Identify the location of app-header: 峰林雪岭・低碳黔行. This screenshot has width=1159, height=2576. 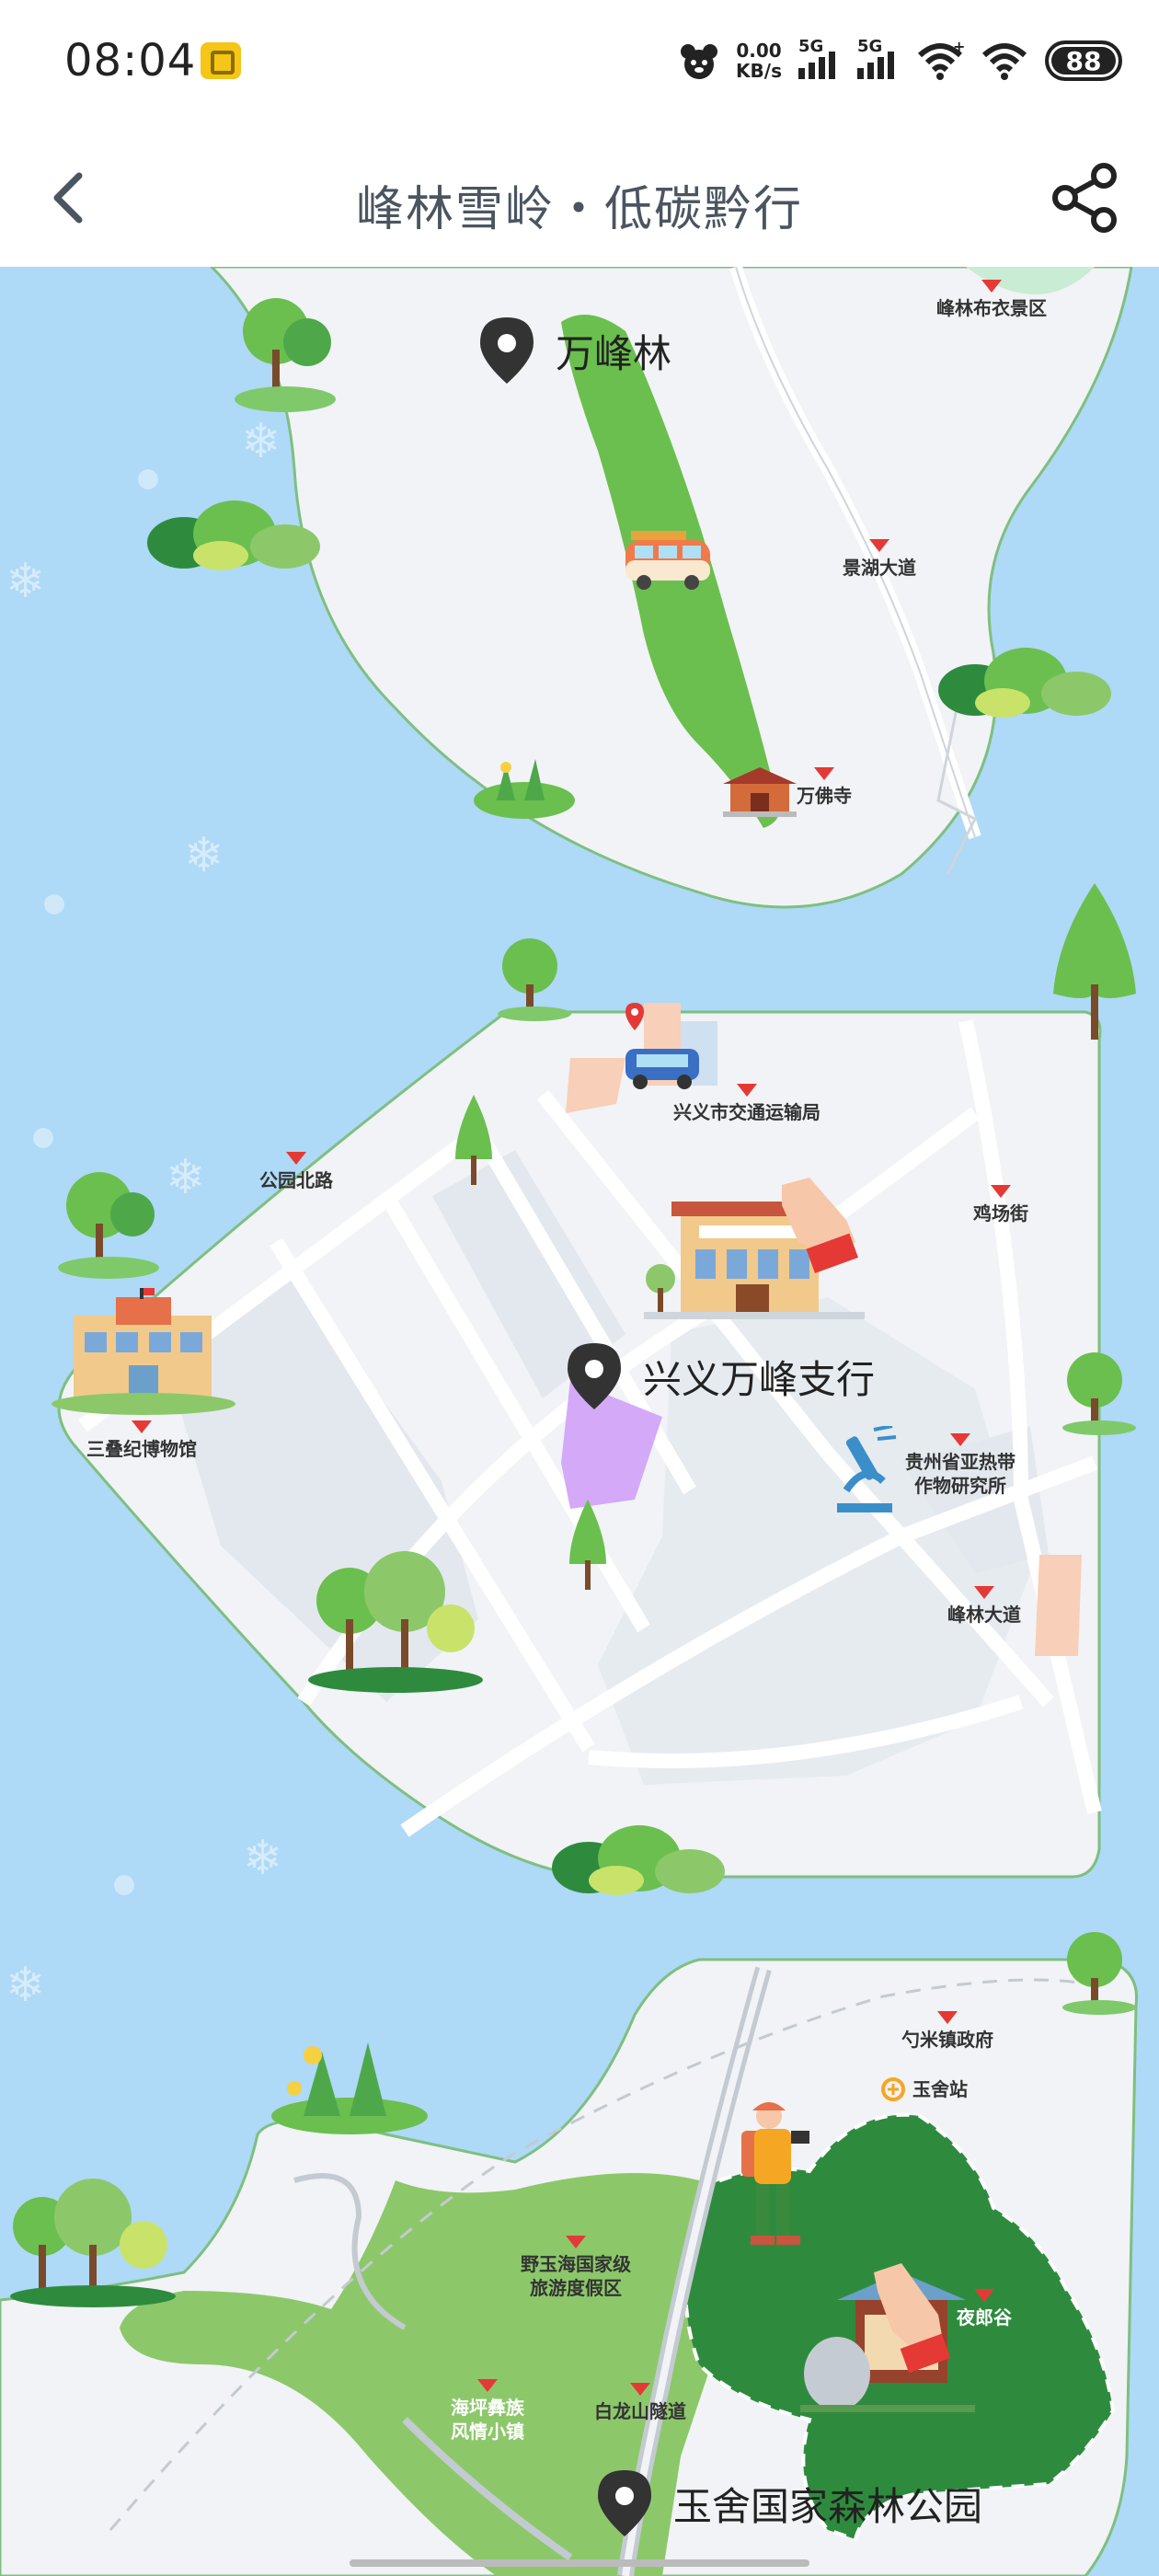
(579, 195).